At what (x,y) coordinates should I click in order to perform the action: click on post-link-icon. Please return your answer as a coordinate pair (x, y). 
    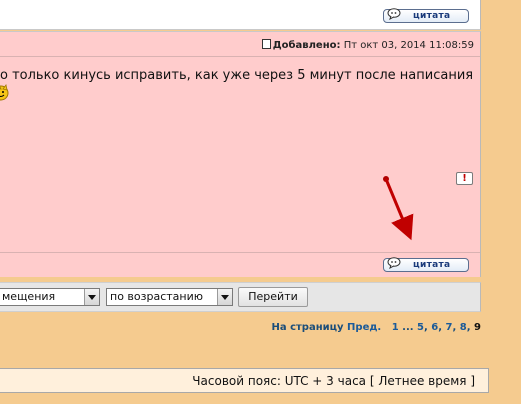
    Looking at the image, I should click on (266, 44).